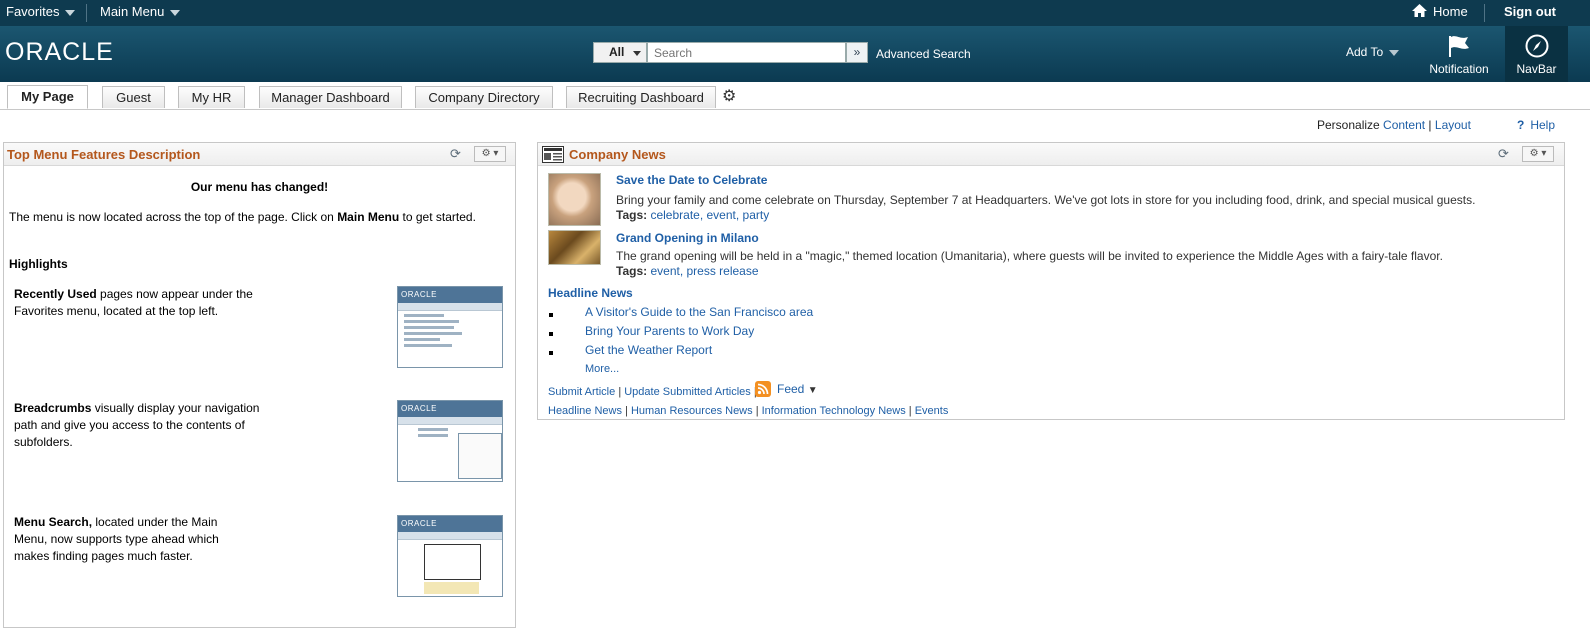 This screenshot has height=637, width=1590. I want to click on article-title-link: Grand Opening in Milano, so click(687, 238).